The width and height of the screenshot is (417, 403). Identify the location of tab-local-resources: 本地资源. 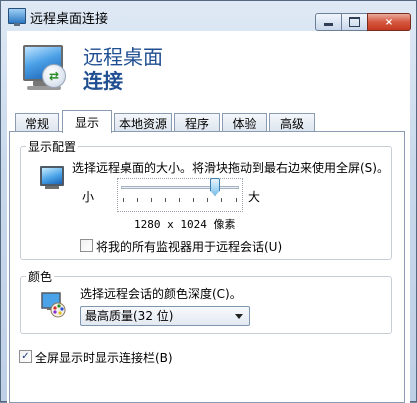
(143, 122).